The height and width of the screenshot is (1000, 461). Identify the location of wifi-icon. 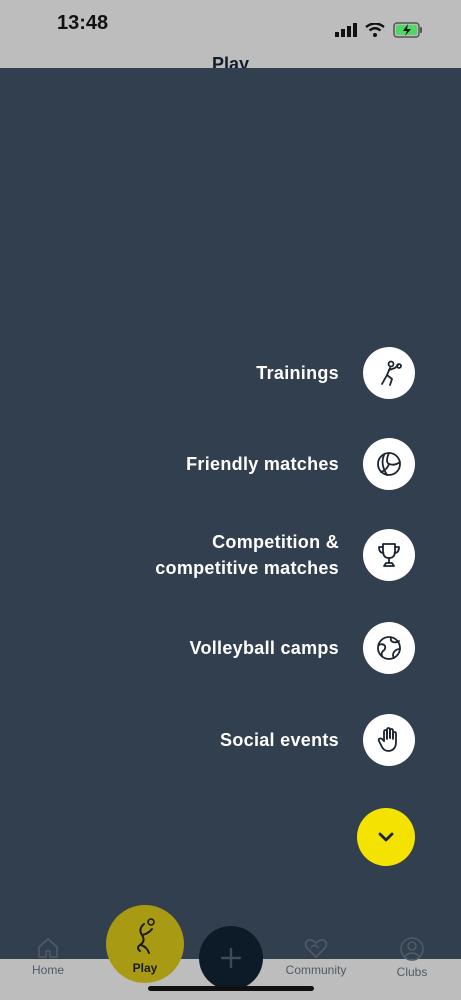
(375, 30).